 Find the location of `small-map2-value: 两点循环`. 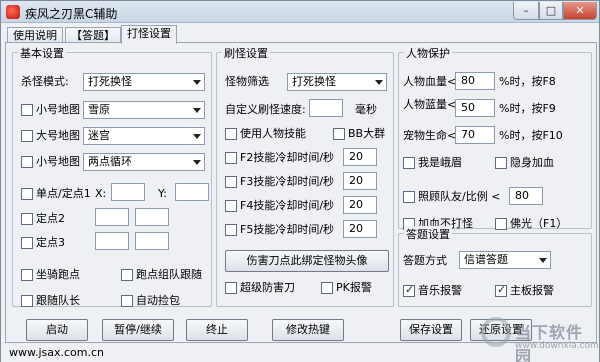

small-map2-value: 两点循环 is located at coordinates (110, 161).